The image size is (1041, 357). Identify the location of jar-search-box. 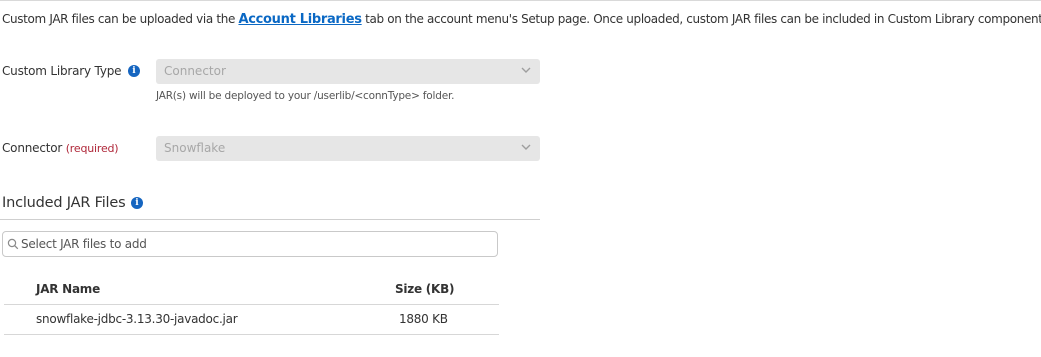
(250, 244).